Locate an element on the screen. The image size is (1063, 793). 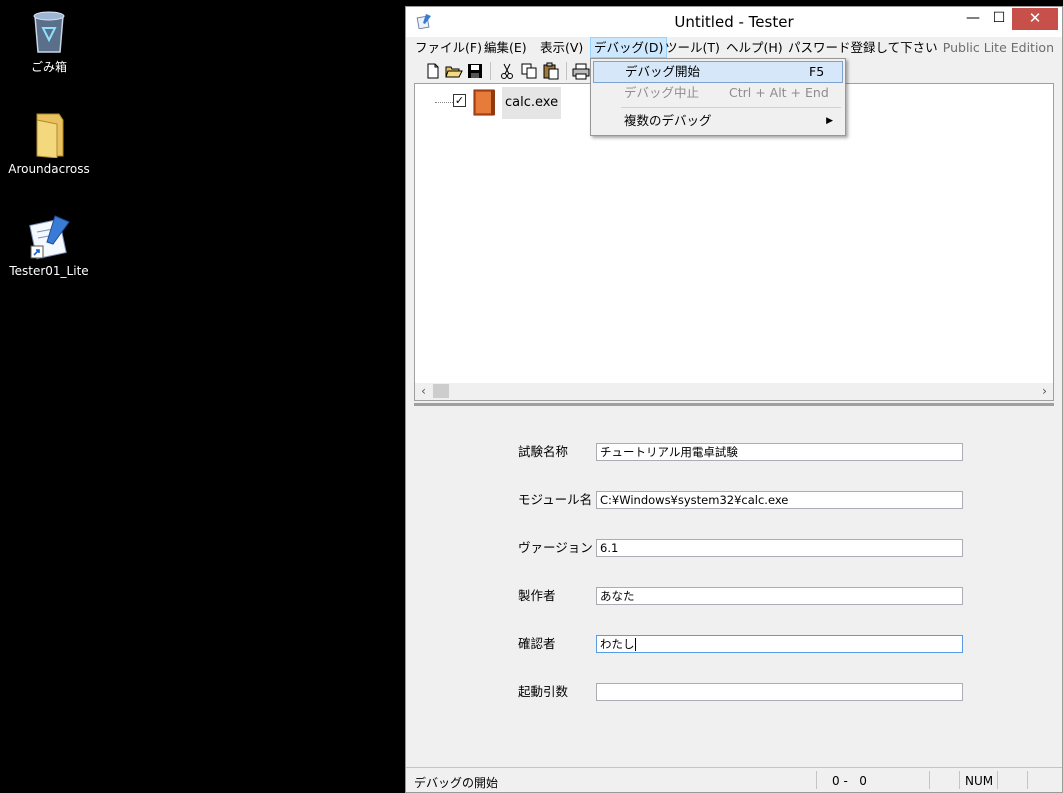
author-label: 製作者 is located at coordinates (537, 595).